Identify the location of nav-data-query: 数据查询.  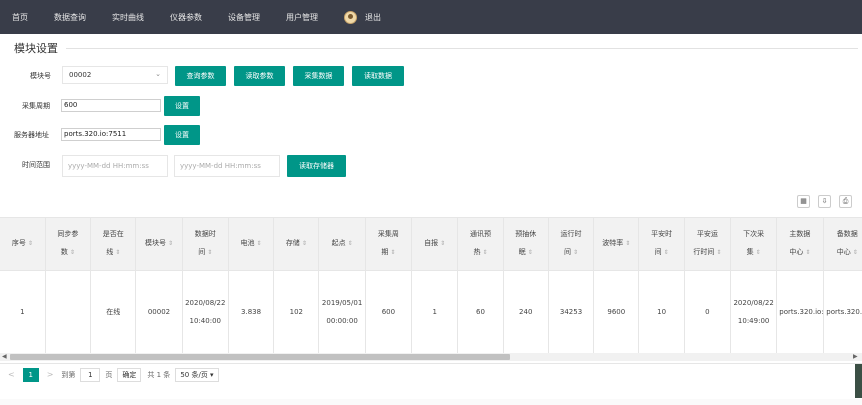
(70, 17).